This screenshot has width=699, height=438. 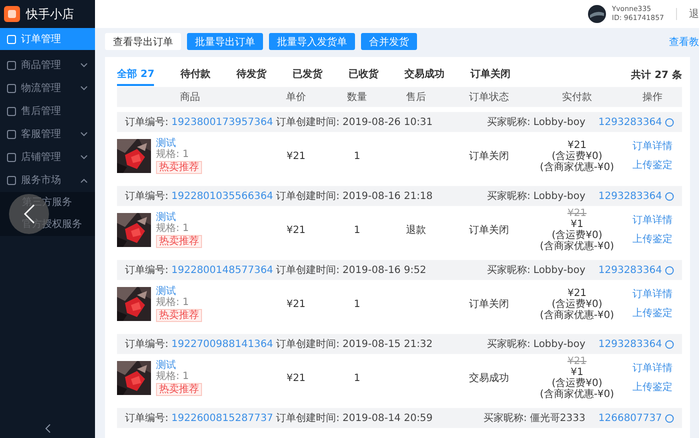 What do you see at coordinates (363, 75) in the screenshot?
I see `status-tab: 已收货` at bounding box center [363, 75].